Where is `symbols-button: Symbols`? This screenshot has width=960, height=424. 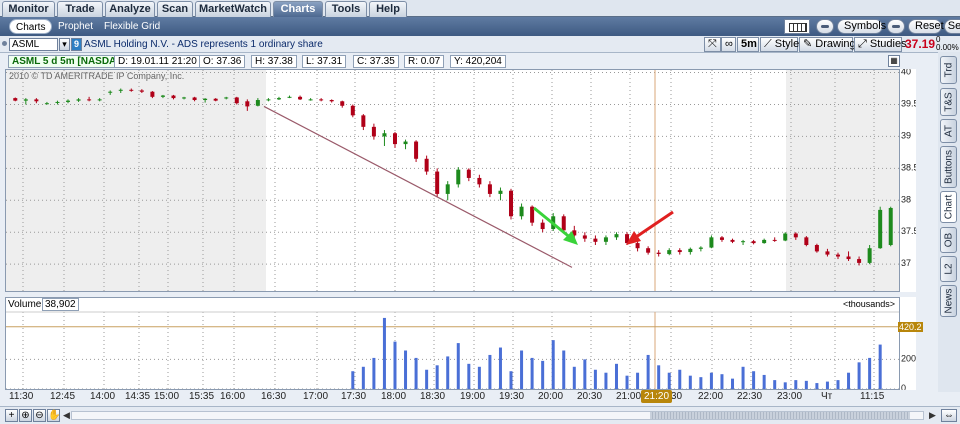 symbols-button: Symbols is located at coordinates (861, 26).